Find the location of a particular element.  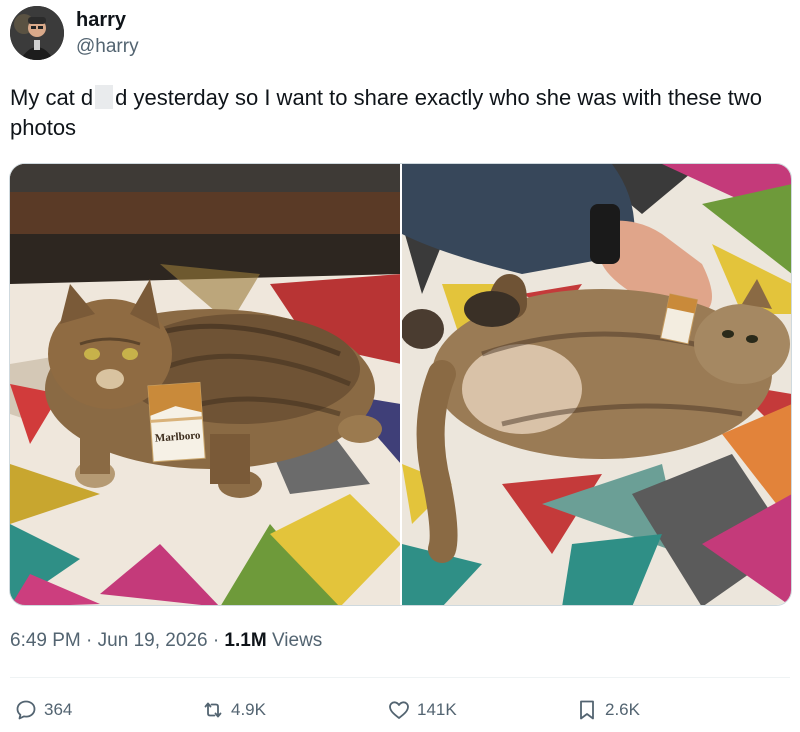

display-name: harry is located at coordinates (107, 20).